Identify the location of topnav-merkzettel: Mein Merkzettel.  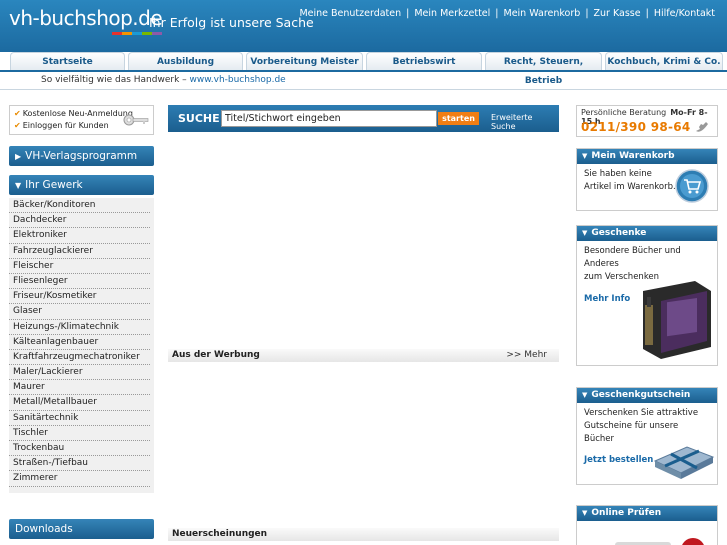
(452, 13).